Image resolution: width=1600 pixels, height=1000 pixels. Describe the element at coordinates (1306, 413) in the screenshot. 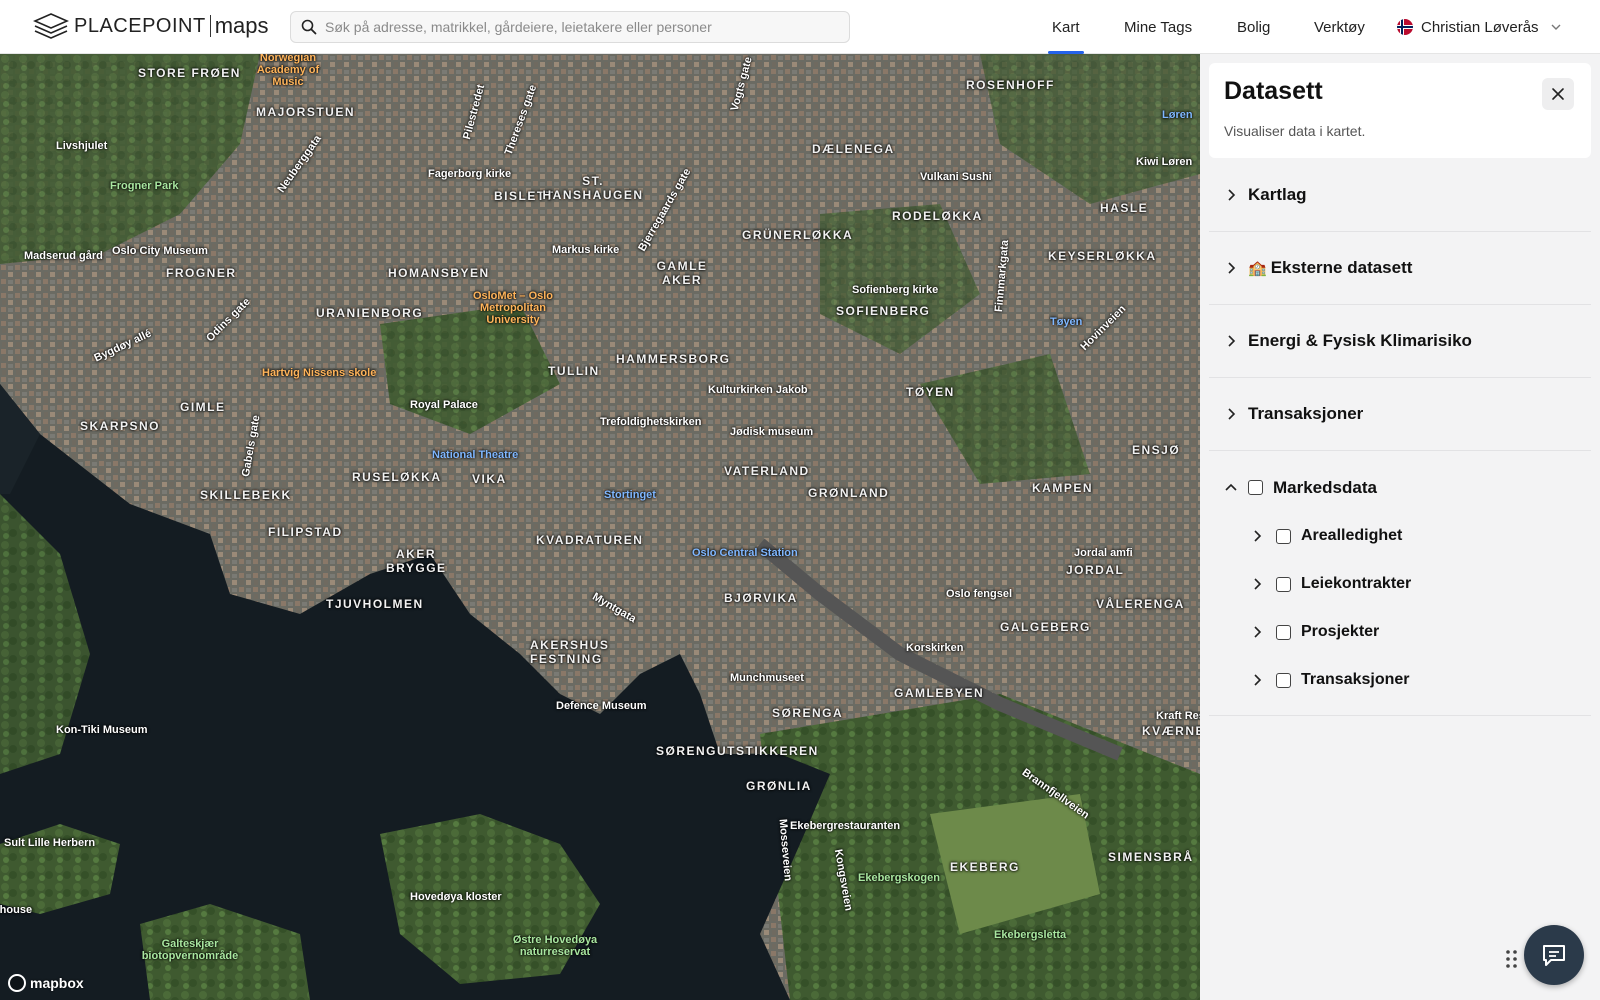

I see `section-title: Transaksjoner` at that location.